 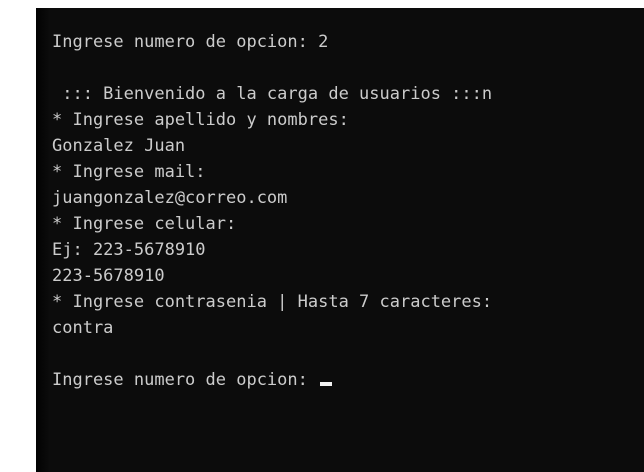 What do you see at coordinates (129, 172) in the screenshot?
I see `console-line-mail-prompt: * Ingrese mail:` at bounding box center [129, 172].